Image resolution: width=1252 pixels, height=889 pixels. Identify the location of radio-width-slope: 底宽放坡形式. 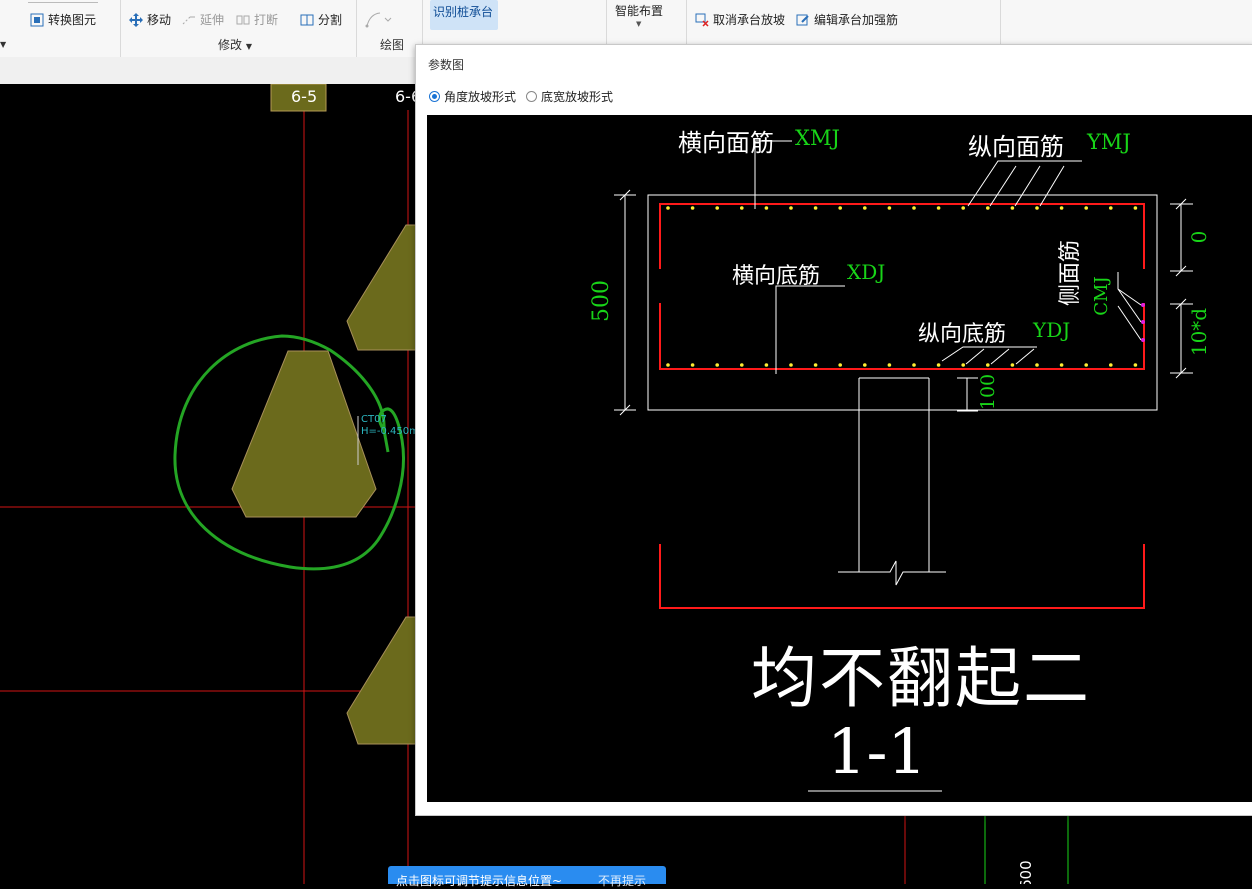
(569, 96).